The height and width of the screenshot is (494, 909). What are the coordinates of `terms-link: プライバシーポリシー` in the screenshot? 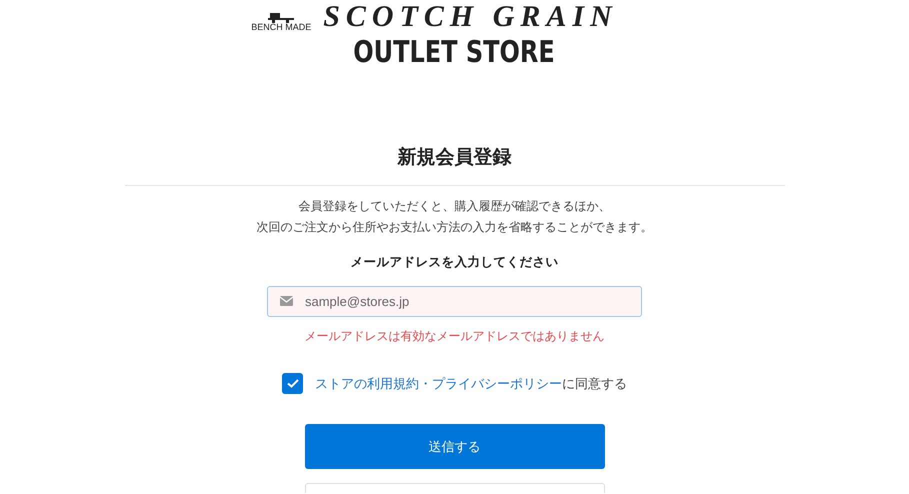 It's located at (497, 383).